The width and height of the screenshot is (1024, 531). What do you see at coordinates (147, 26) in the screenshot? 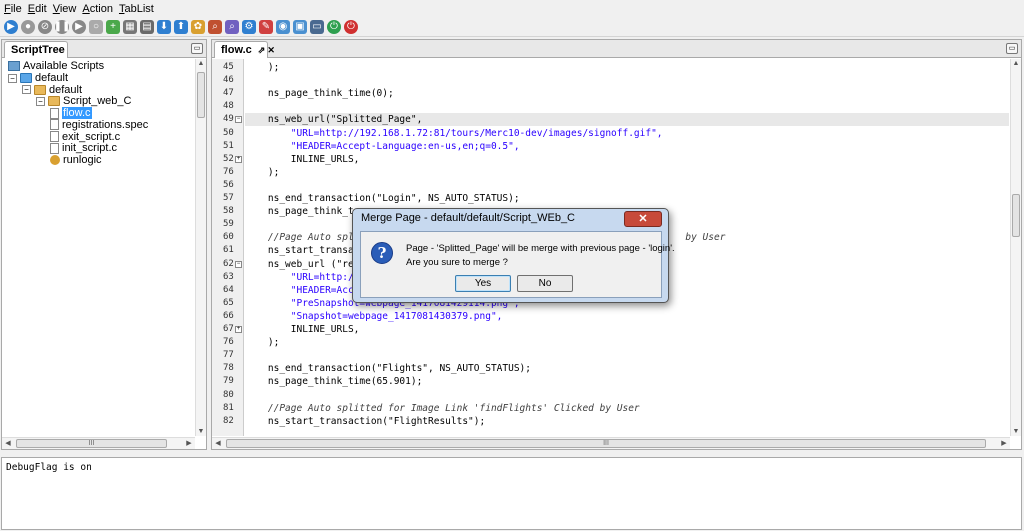
I see `export-icon: ▤` at bounding box center [147, 26].